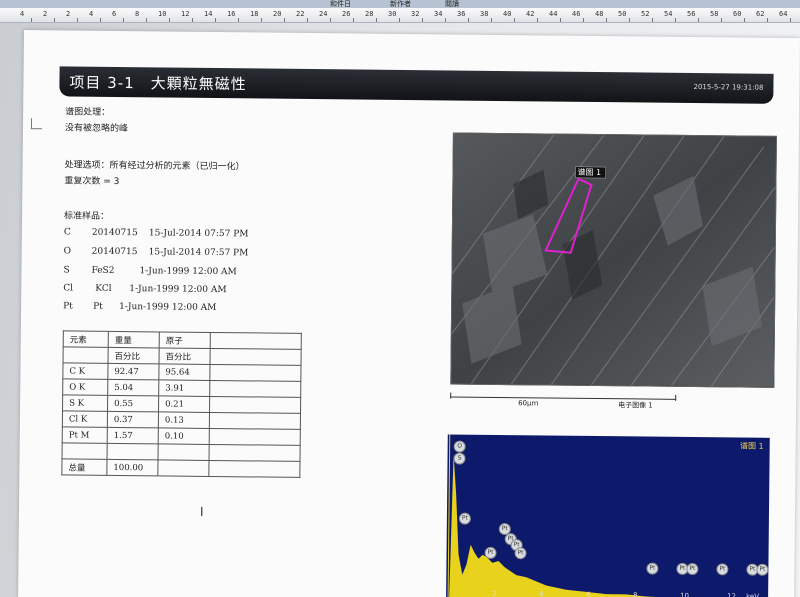 The height and width of the screenshot is (597, 800). Describe the element at coordinates (732, 594) in the screenshot. I see `axis-tick-label: 12` at that location.